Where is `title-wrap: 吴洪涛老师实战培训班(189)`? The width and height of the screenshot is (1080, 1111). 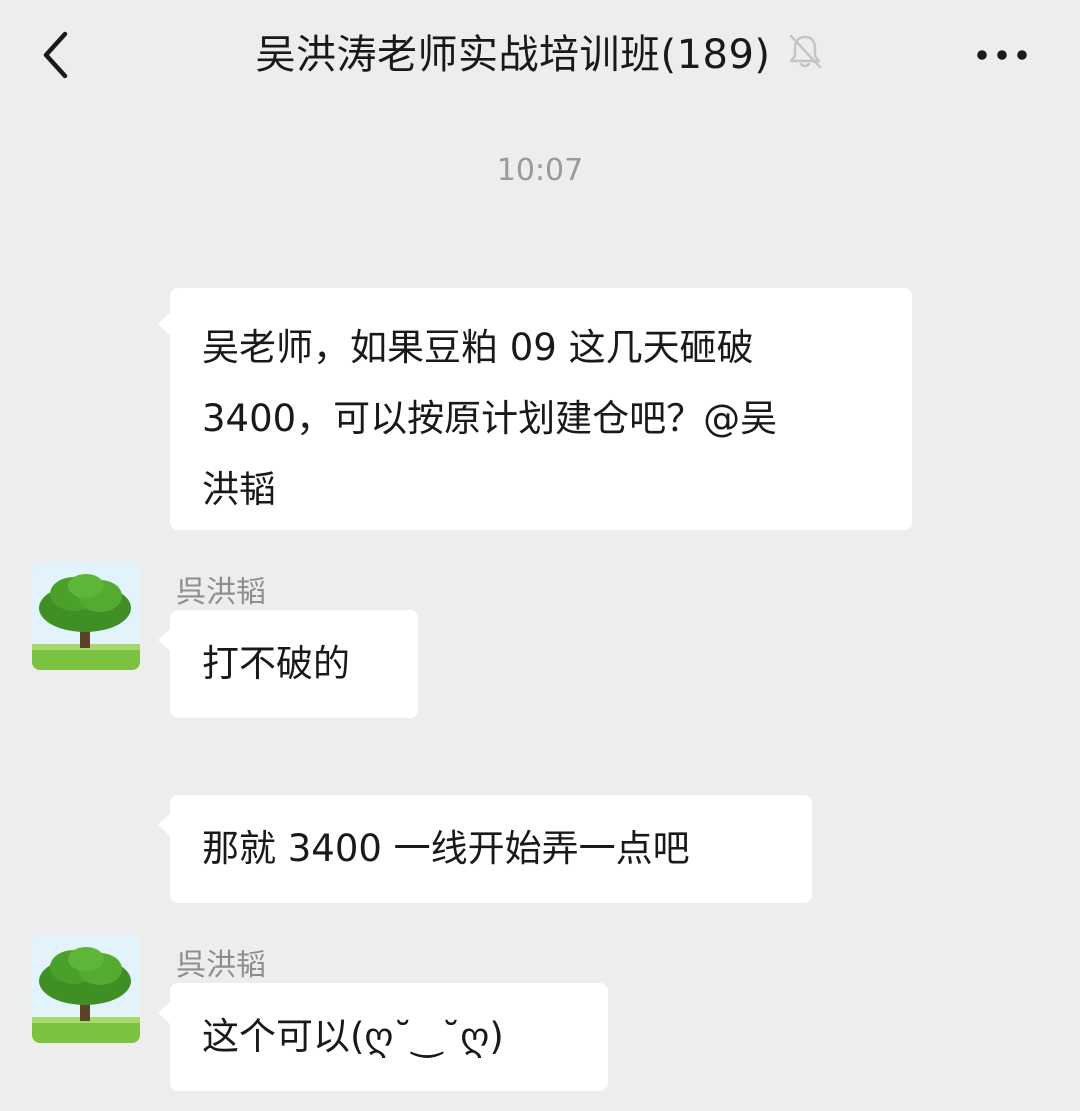
title-wrap: 吴洪涛老师实战培训班(189) is located at coordinates (540, 51).